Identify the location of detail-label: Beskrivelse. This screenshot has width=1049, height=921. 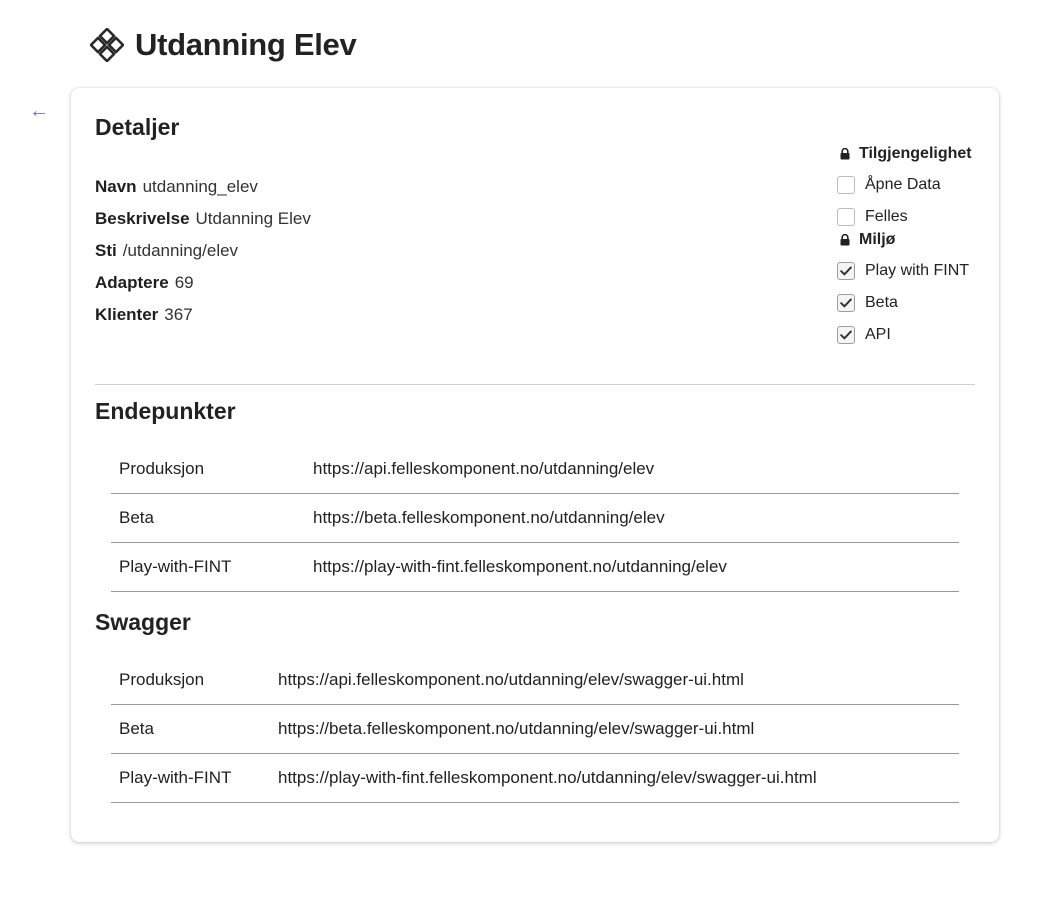
(142, 218).